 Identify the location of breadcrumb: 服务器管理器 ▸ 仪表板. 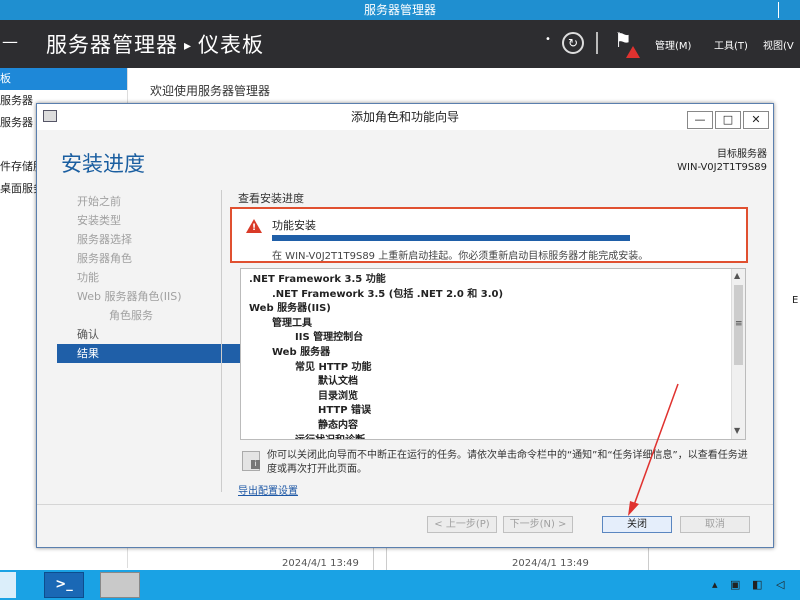
(155, 44).